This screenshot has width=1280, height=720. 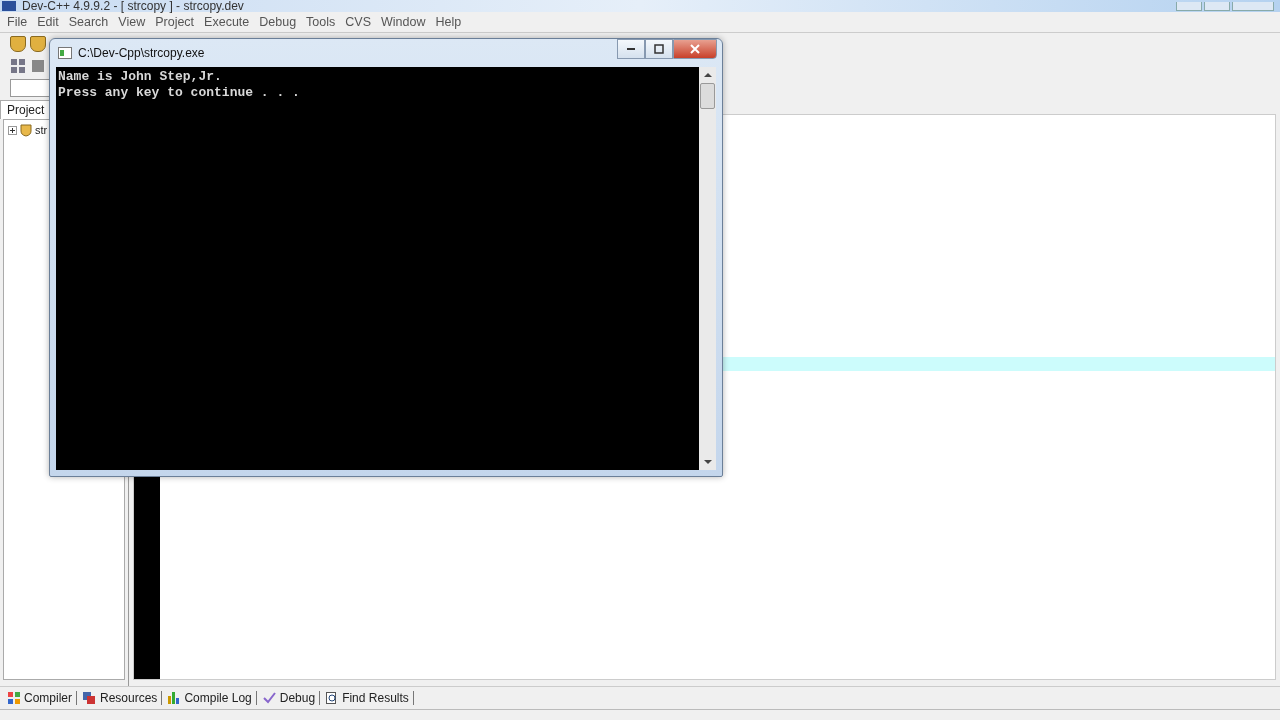 What do you see at coordinates (210, 698) in the screenshot?
I see `bottom-tab: Compile Log` at bounding box center [210, 698].